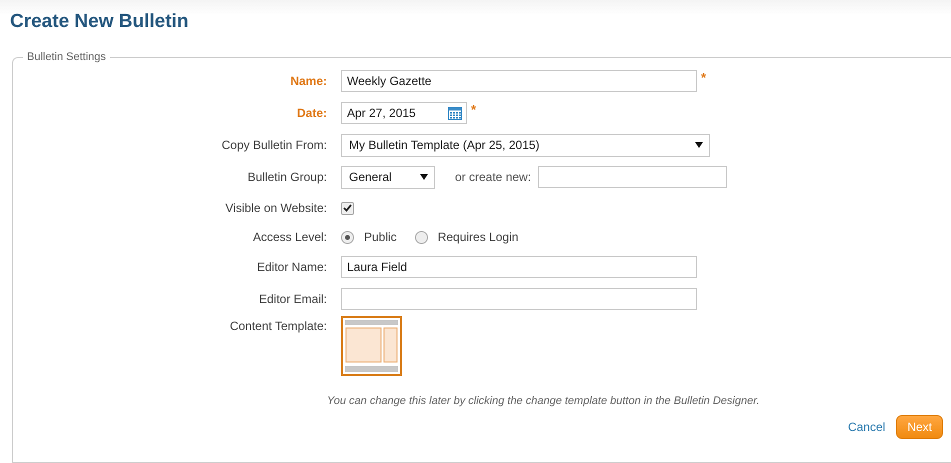 The height and width of the screenshot is (463, 951). What do you see at coordinates (278, 325) in the screenshot?
I see `field-label: Content Template:` at bounding box center [278, 325].